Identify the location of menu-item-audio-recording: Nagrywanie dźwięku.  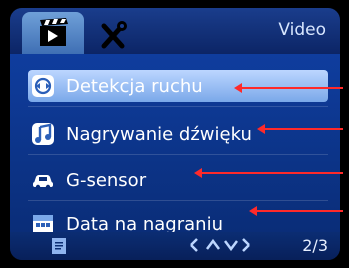
(178, 134).